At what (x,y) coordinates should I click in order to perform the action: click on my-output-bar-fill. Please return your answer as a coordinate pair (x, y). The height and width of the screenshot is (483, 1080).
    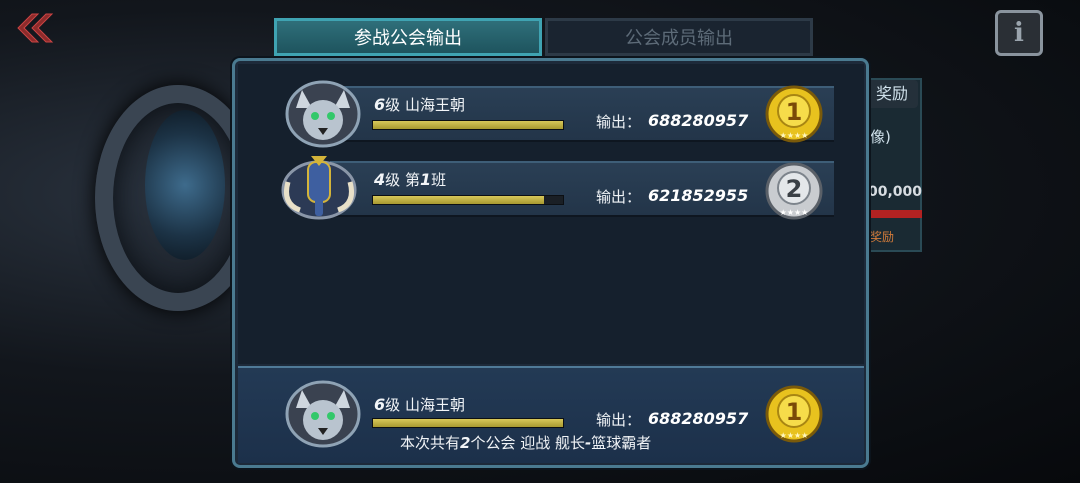
    Looking at the image, I should click on (468, 423).